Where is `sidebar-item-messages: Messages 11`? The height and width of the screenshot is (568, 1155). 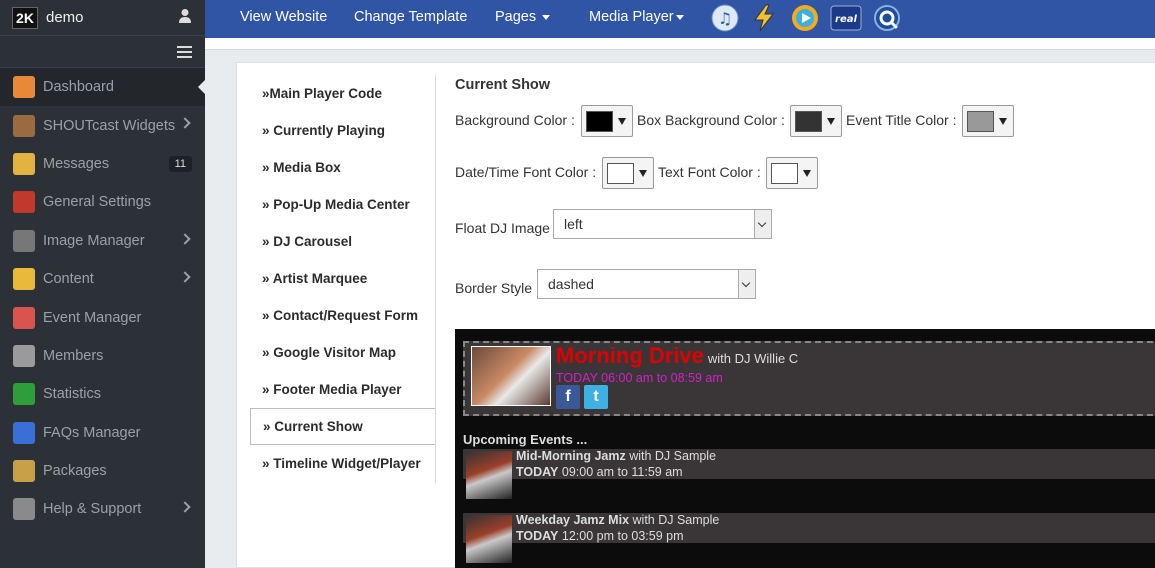 sidebar-item-messages: Messages 11 is located at coordinates (102, 164).